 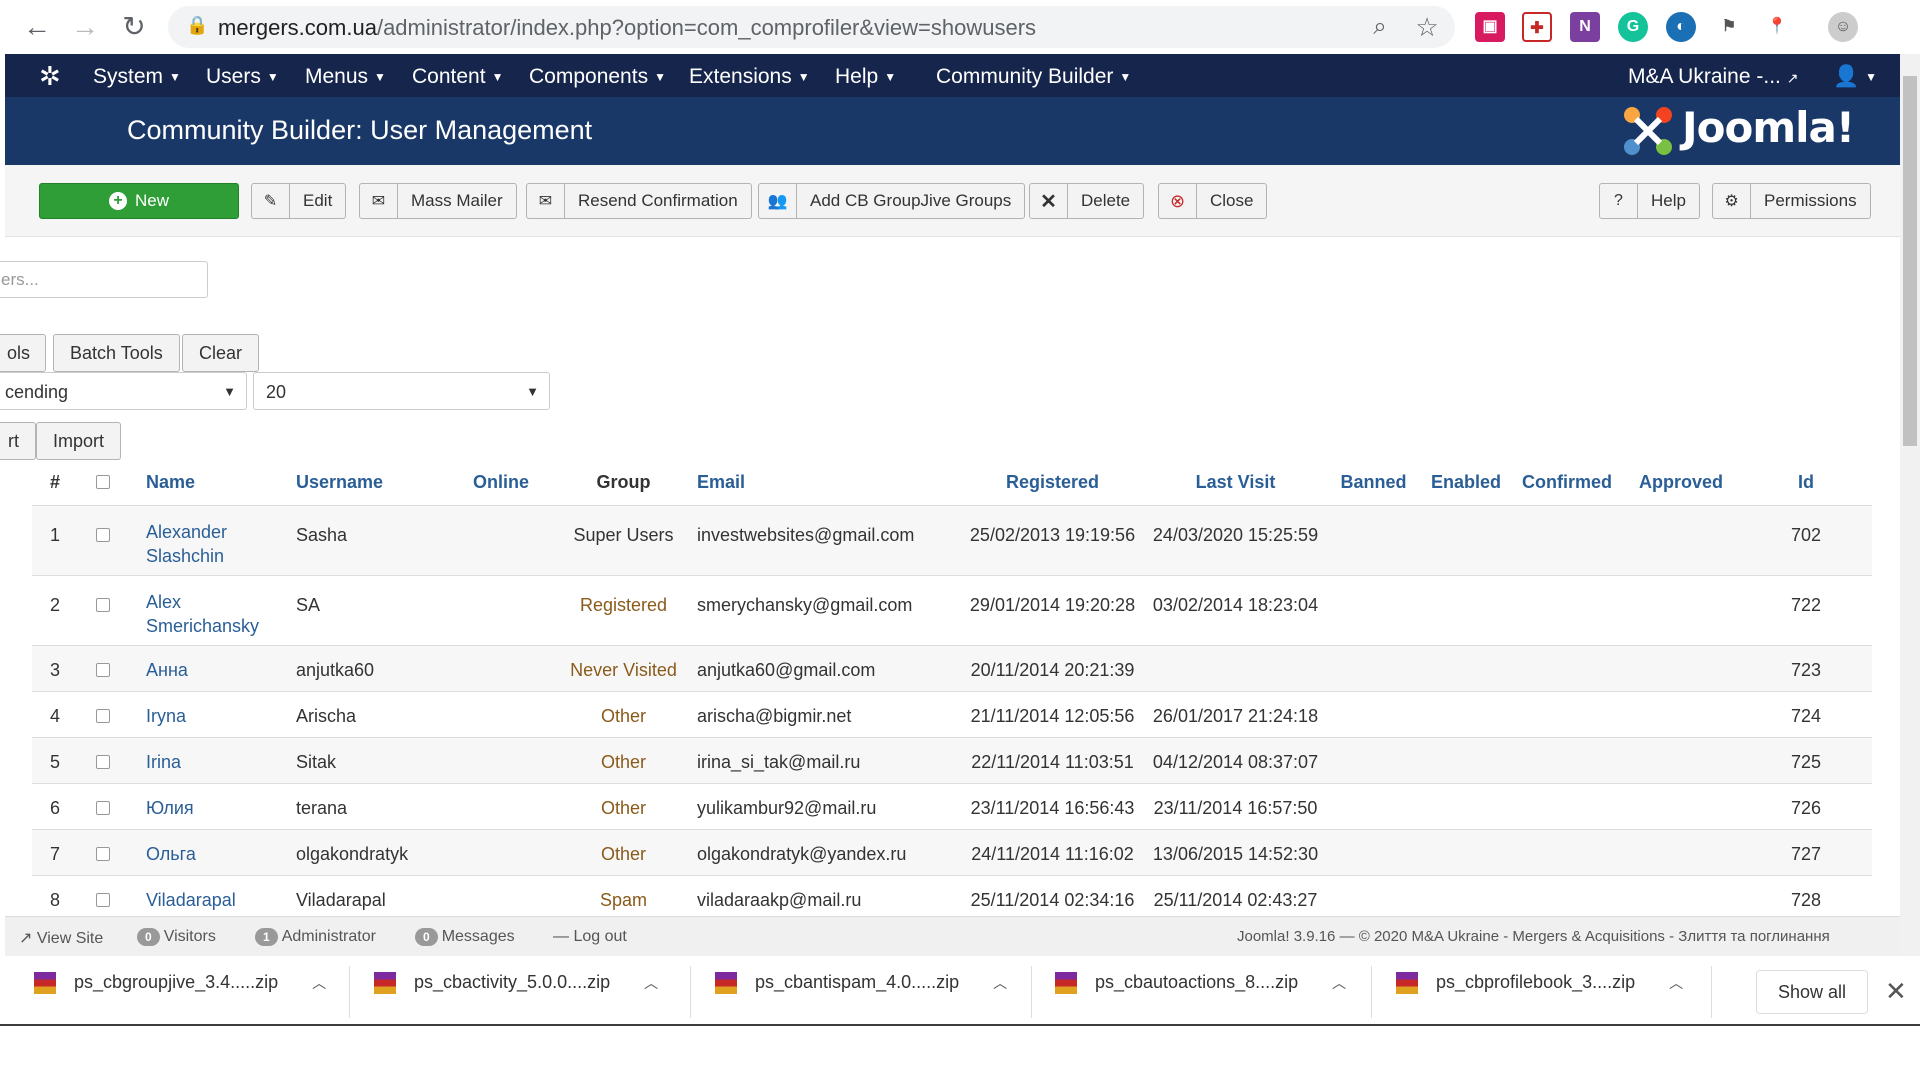 I want to click on menu-components: Components ▼, so click(x=597, y=77).